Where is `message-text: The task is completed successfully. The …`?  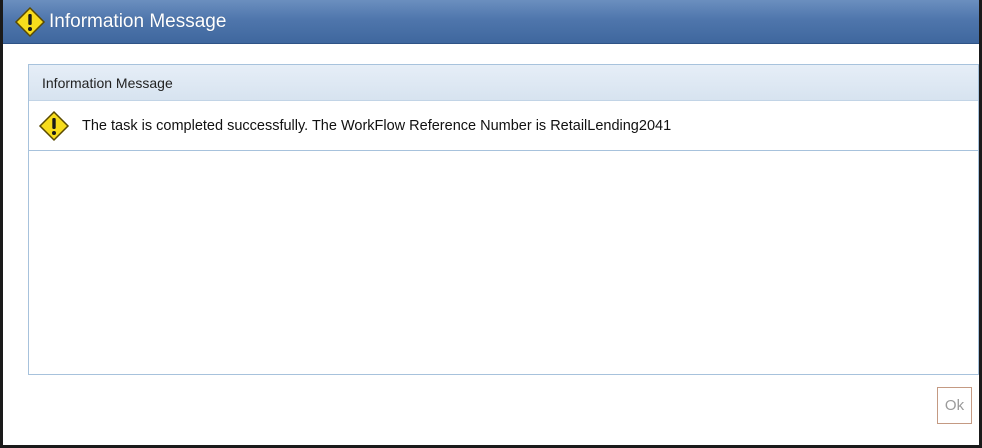 message-text: The task is completed successfully. The … is located at coordinates (377, 125).